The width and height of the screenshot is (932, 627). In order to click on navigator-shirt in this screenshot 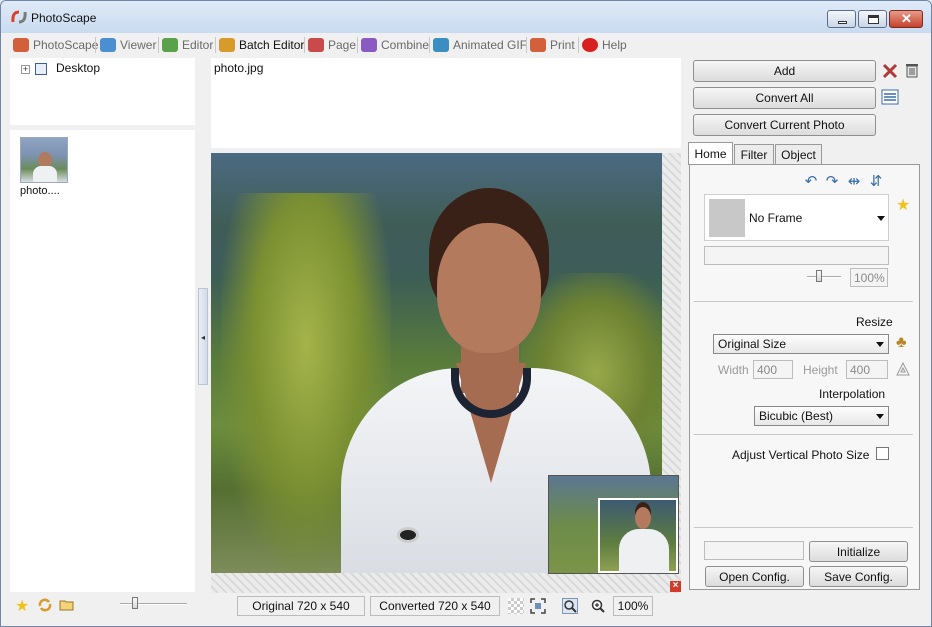, I will do `click(644, 551)`.